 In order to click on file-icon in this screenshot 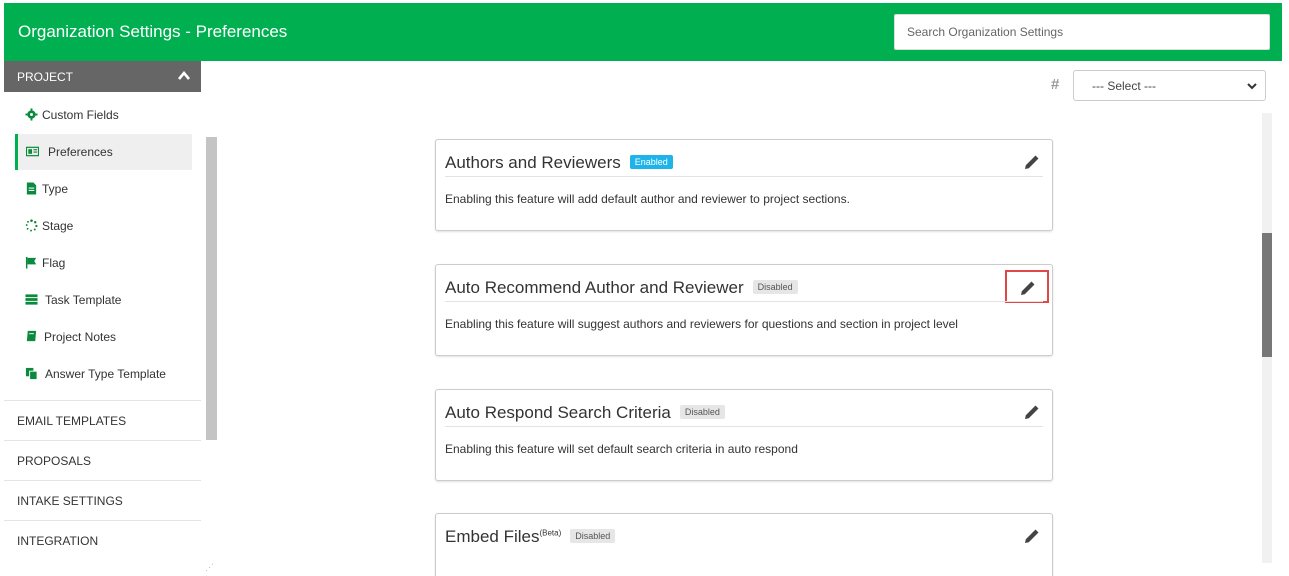, I will do `click(31, 188)`.